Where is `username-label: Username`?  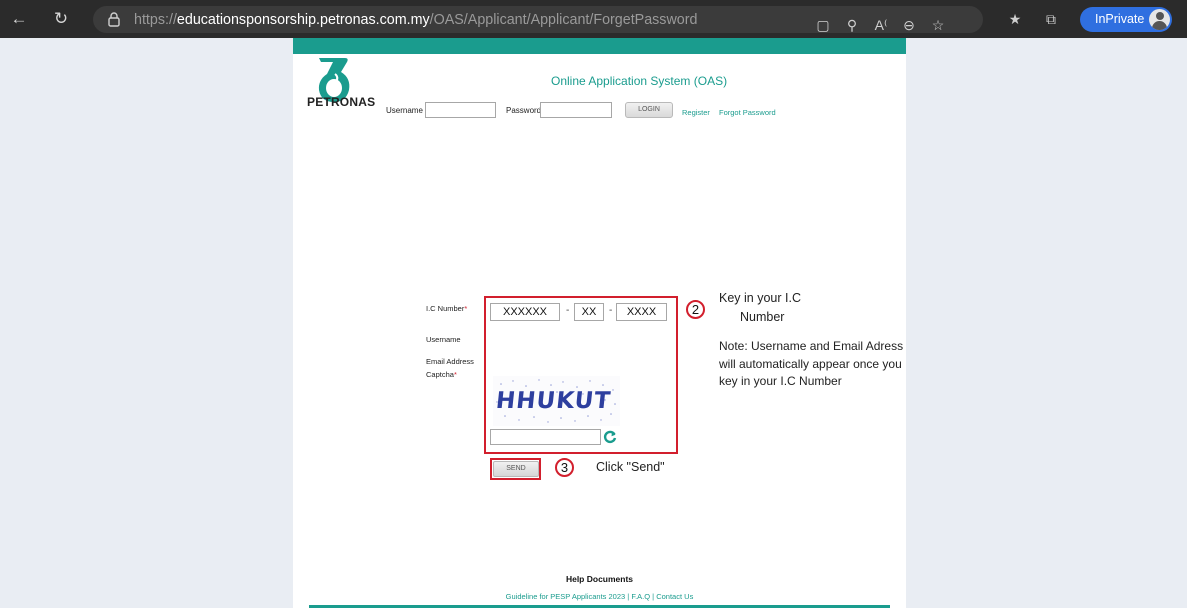 username-label: Username is located at coordinates (404, 110).